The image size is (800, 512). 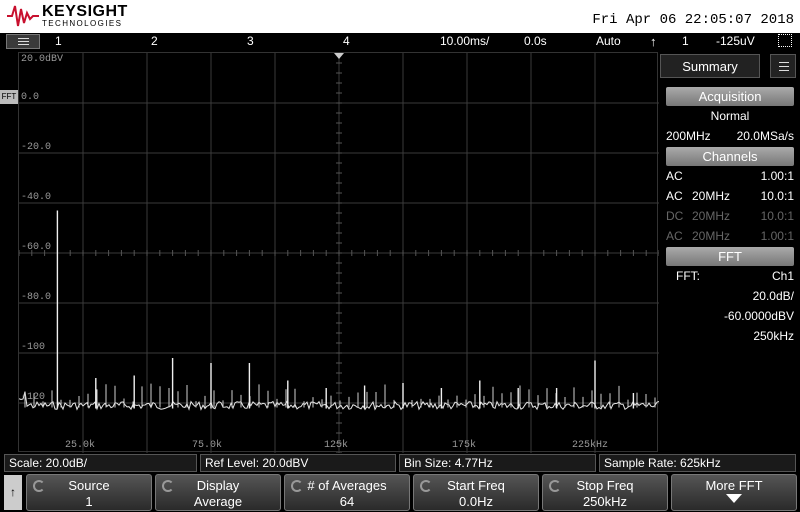 What do you see at coordinates (653, 41) in the screenshot?
I see `rising-edge-trigger-icon: ↑` at bounding box center [653, 41].